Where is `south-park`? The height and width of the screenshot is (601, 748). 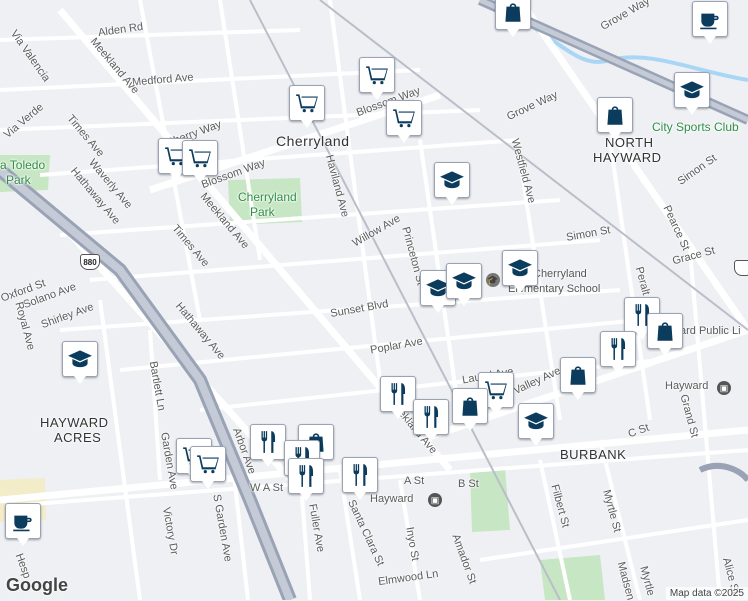
south-park is located at coordinates (572, 577).